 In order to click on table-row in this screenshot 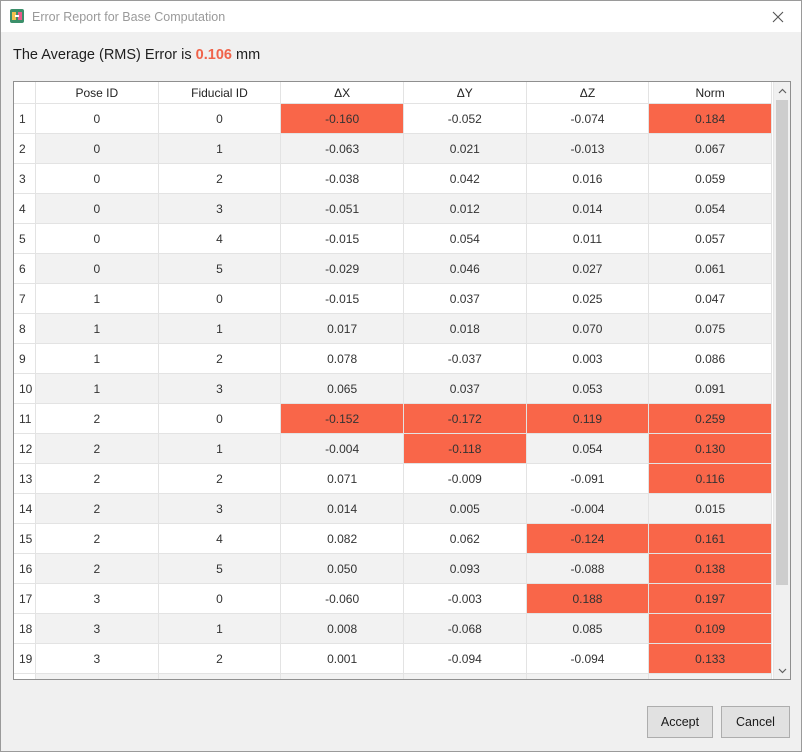, I will do `click(393, 676)`.